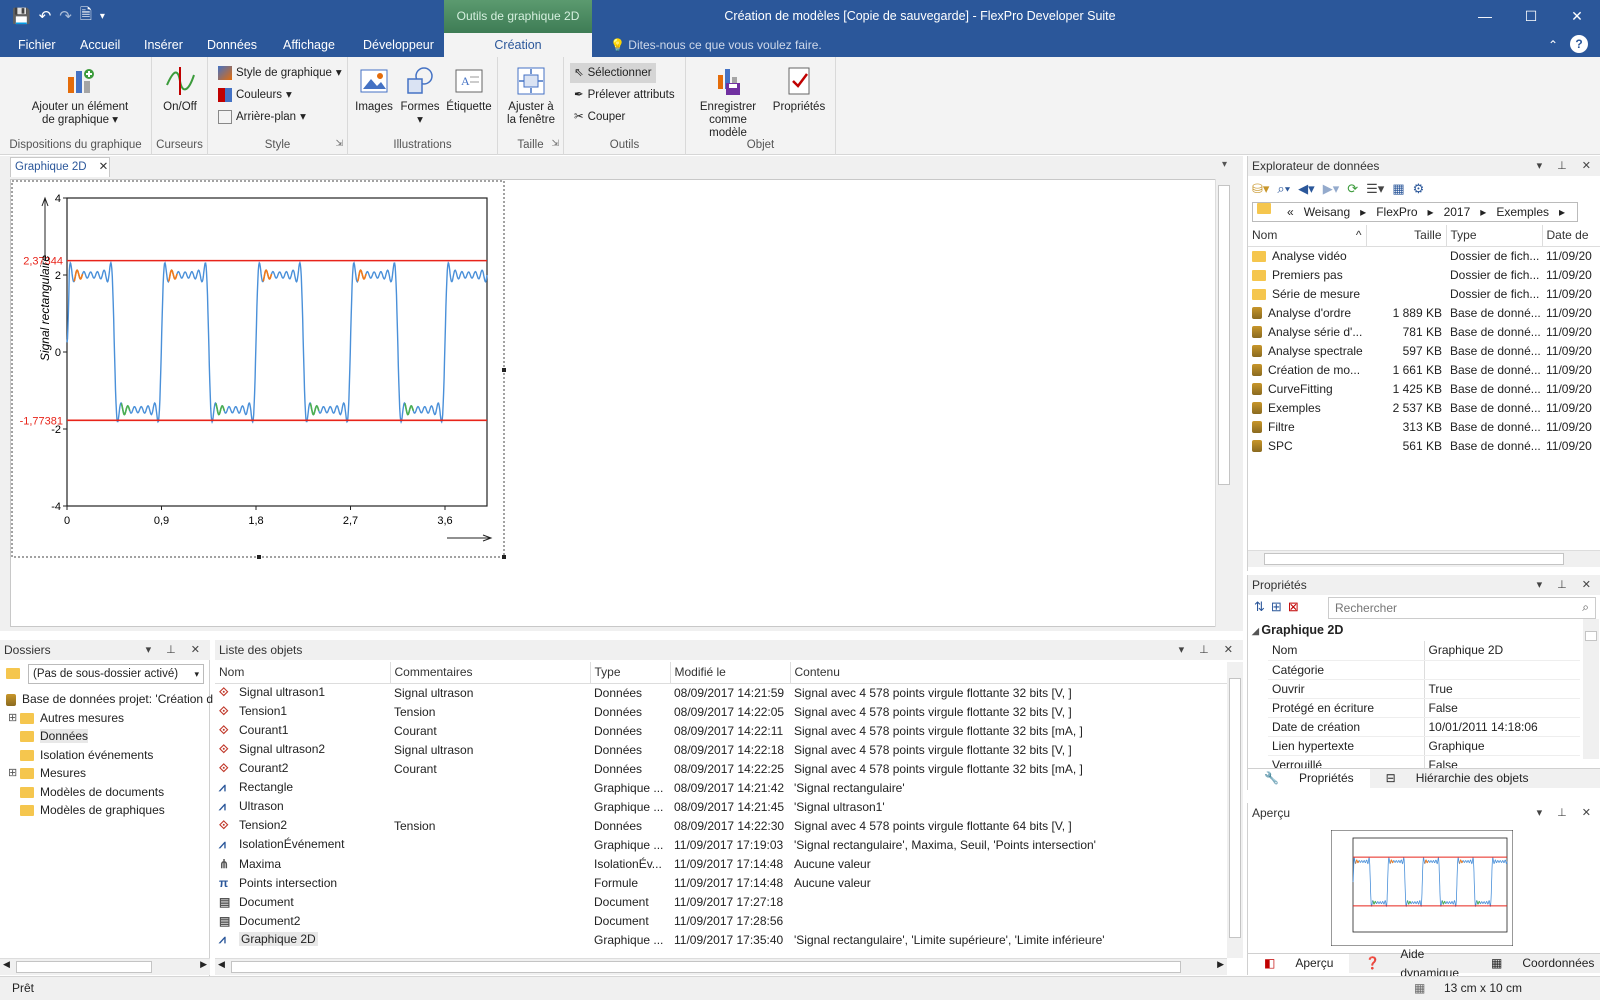  Describe the element at coordinates (1502, 689) in the screenshot. I see `property-value: True` at that location.